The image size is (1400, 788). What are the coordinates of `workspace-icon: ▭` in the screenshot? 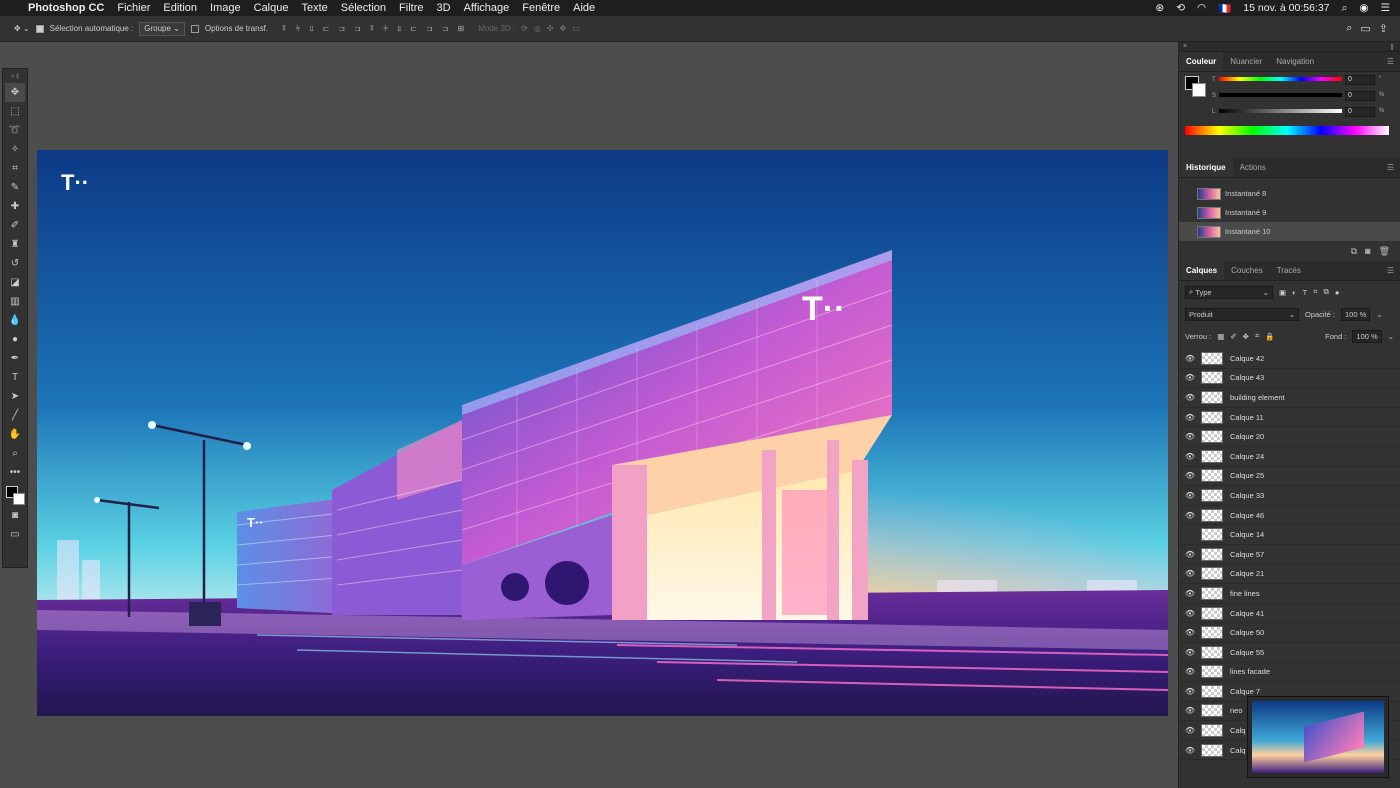 It's located at (1365, 28).